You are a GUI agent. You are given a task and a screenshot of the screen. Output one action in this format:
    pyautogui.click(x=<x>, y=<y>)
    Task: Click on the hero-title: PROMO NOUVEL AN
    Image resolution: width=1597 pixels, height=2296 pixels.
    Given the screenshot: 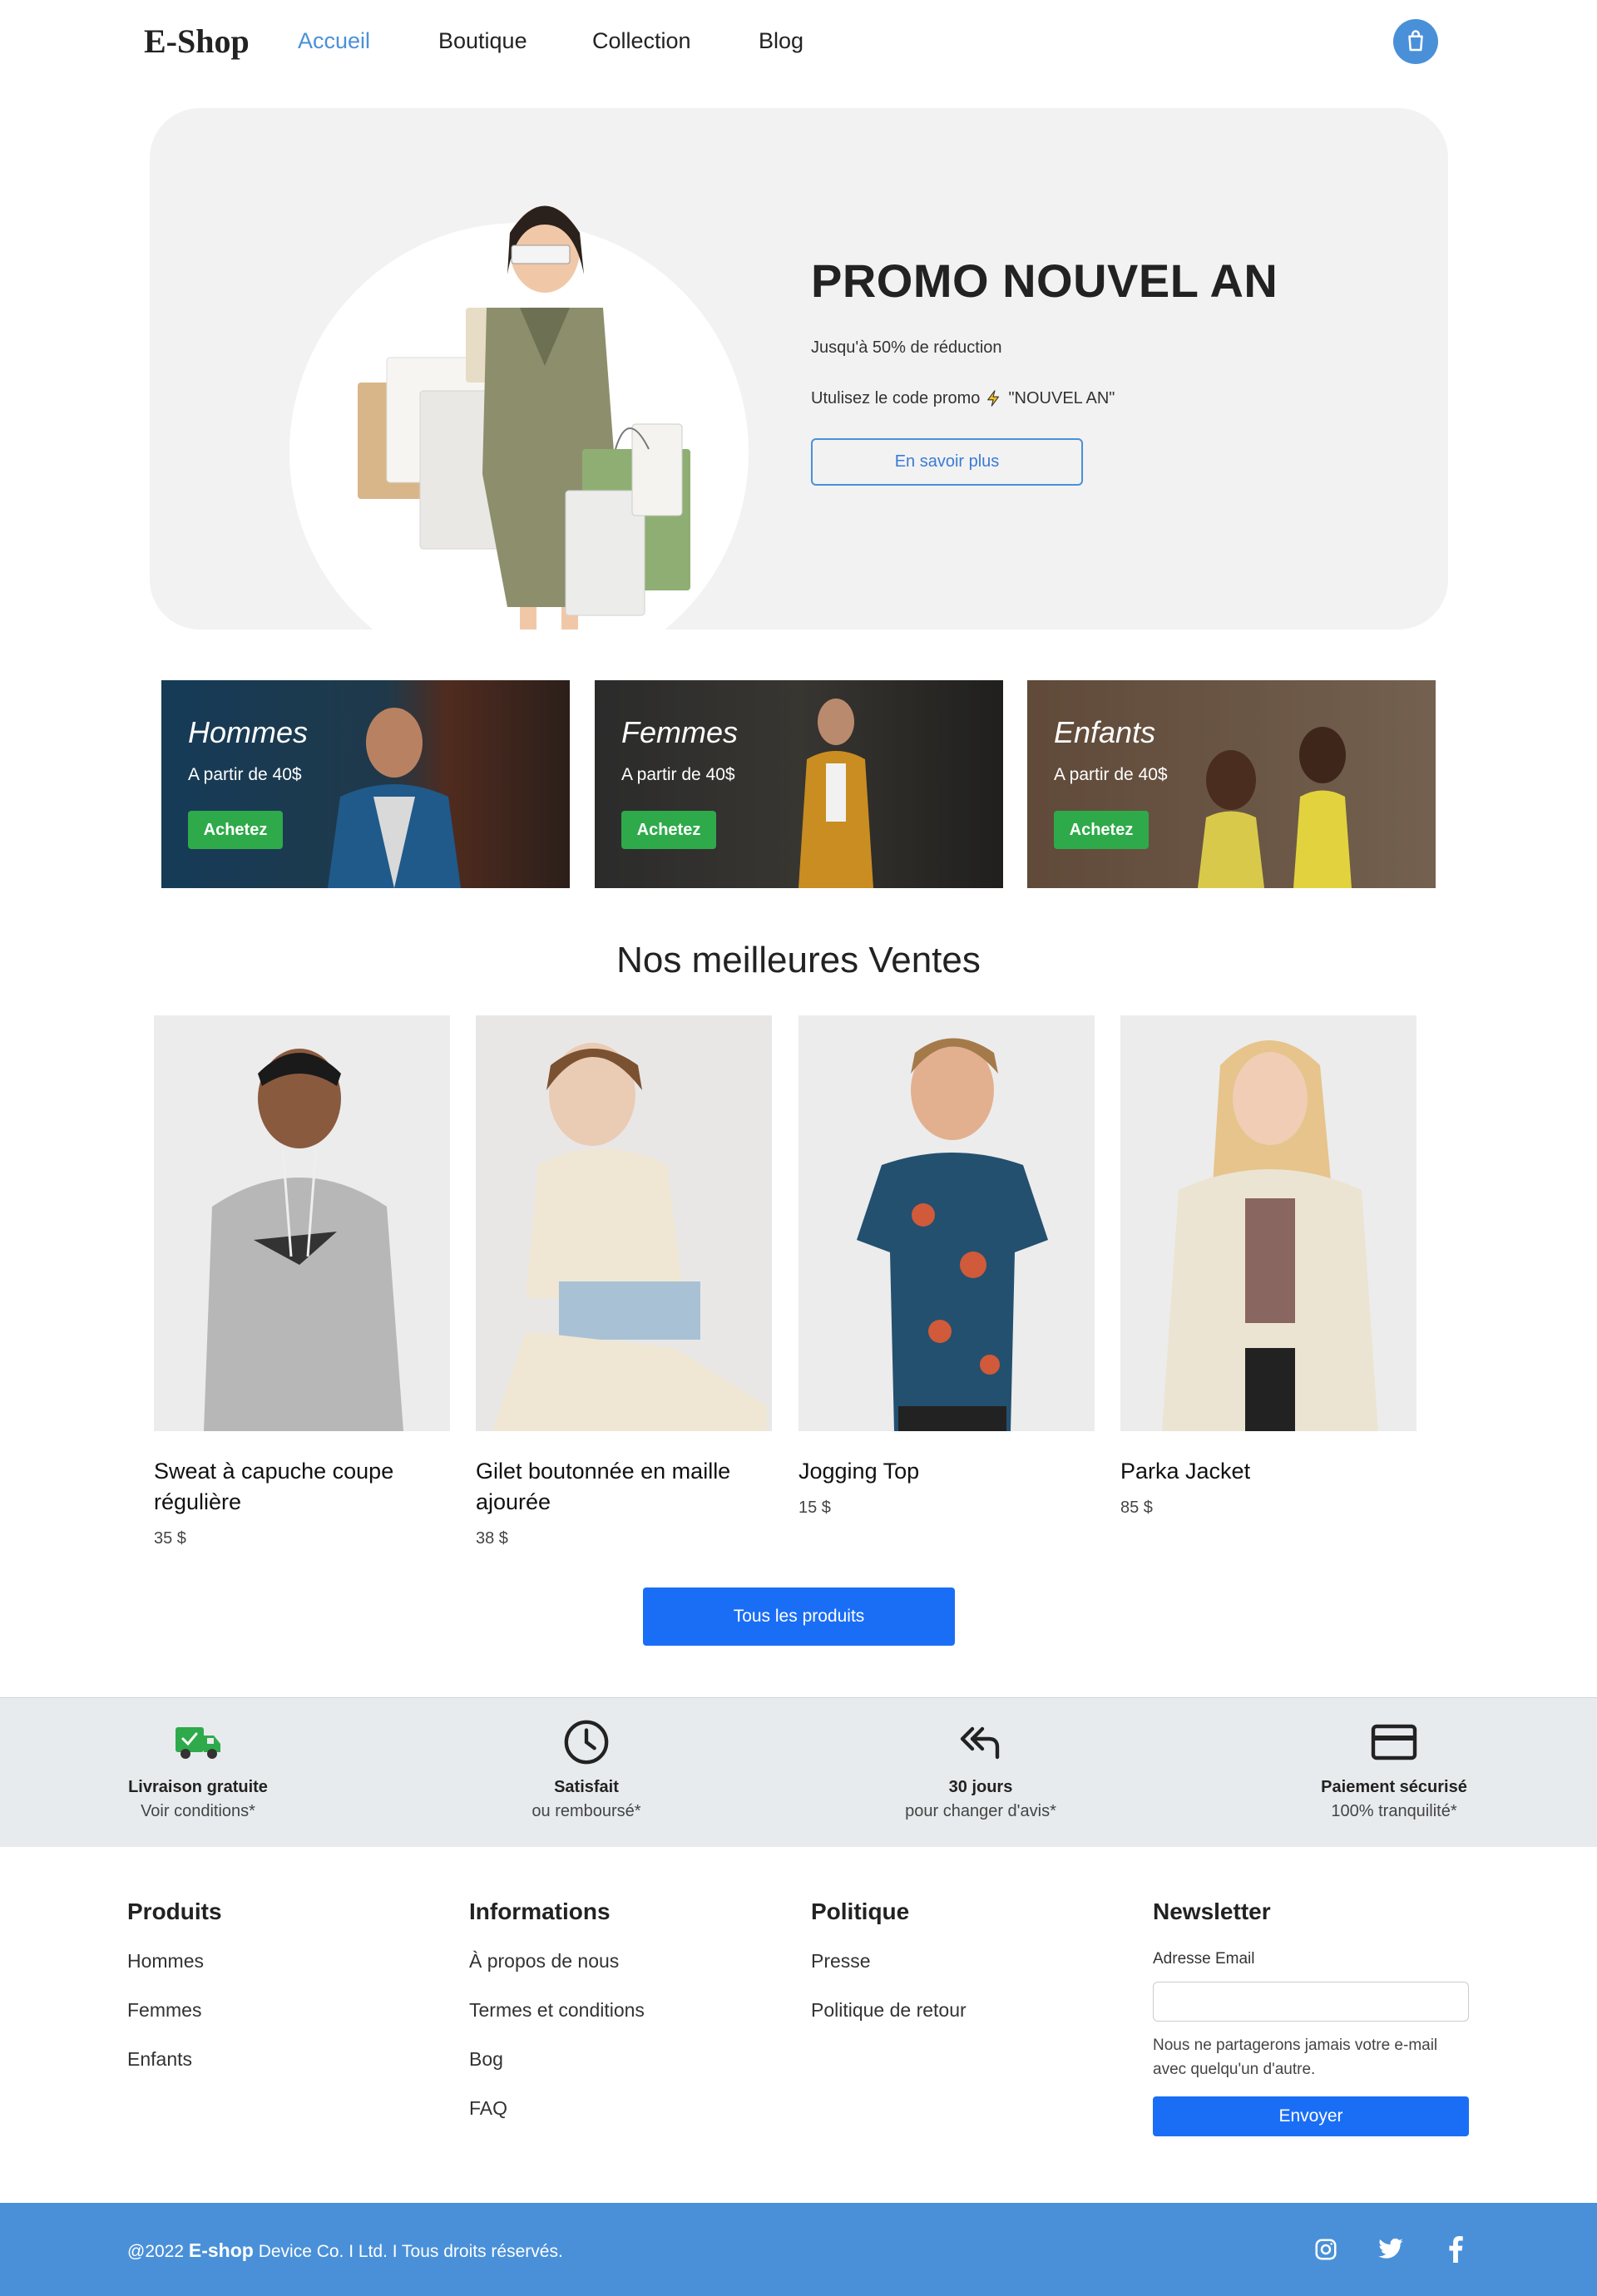 What is the action you would take?
    pyautogui.click(x=1044, y=280)
    